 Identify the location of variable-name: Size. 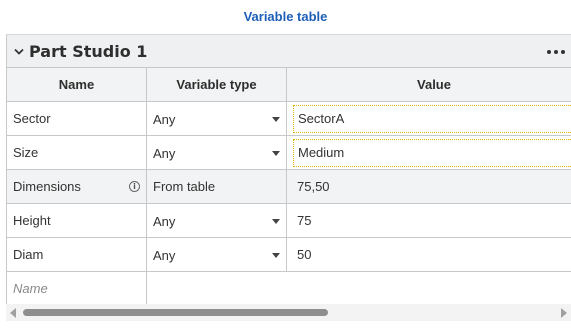
(76, 152).